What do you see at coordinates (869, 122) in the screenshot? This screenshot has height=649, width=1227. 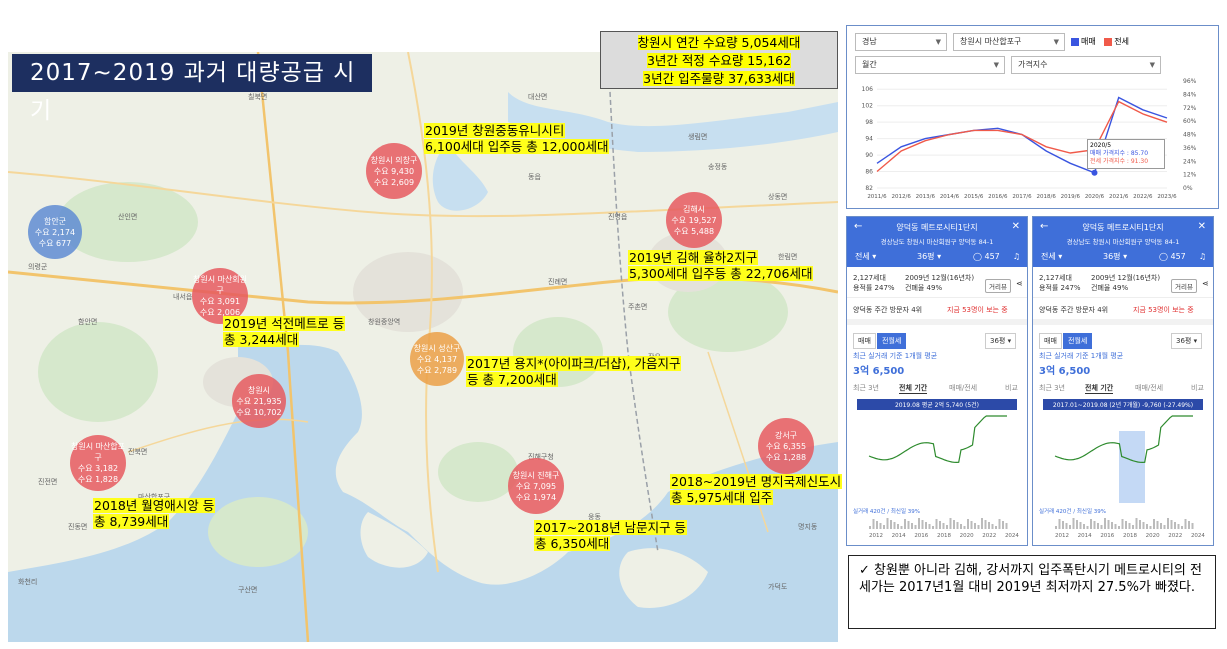 I see `y-tick-label: 98` at bounding box center [869, 122].